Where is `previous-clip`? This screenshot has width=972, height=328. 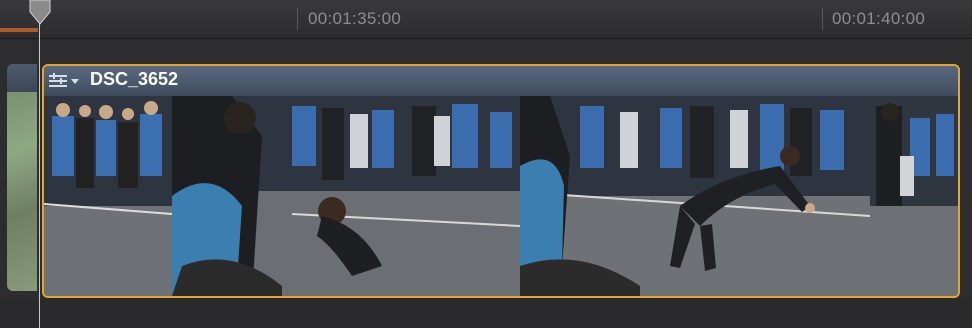
previous-clip is located at coordinates (22, 177).